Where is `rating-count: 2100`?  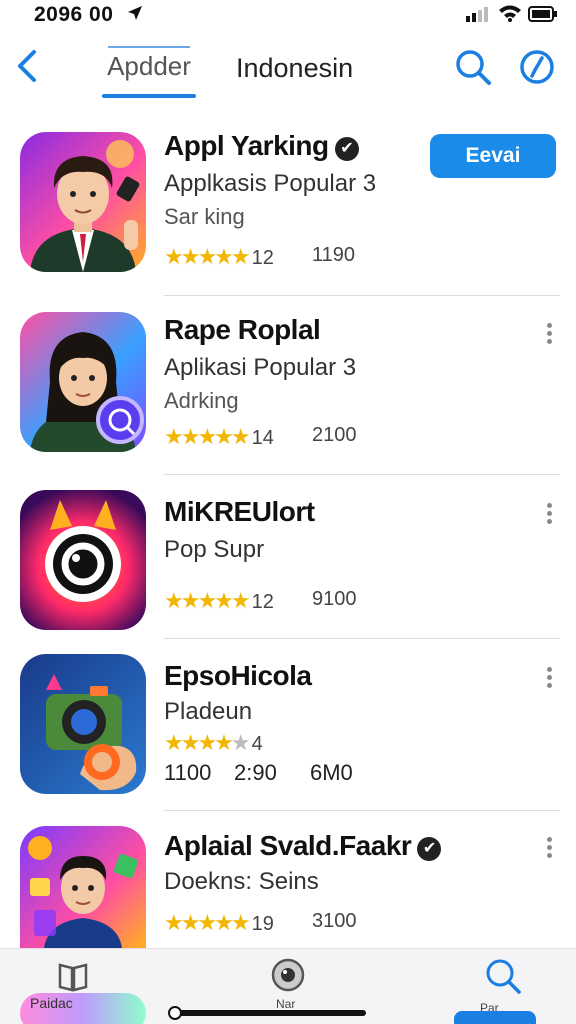
rating-count: 2100 is located at coordinates (334, 435).